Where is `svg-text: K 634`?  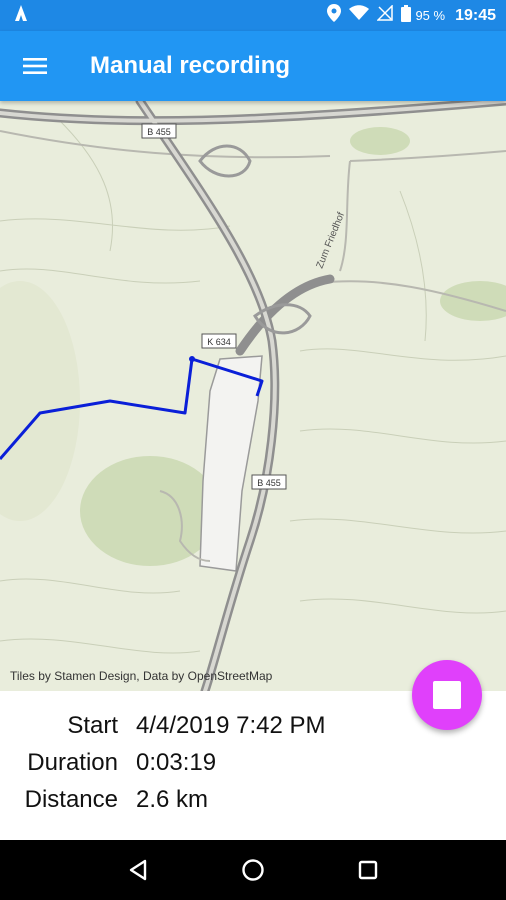
svg-text: K 634 is located at coordinates (219, 342).